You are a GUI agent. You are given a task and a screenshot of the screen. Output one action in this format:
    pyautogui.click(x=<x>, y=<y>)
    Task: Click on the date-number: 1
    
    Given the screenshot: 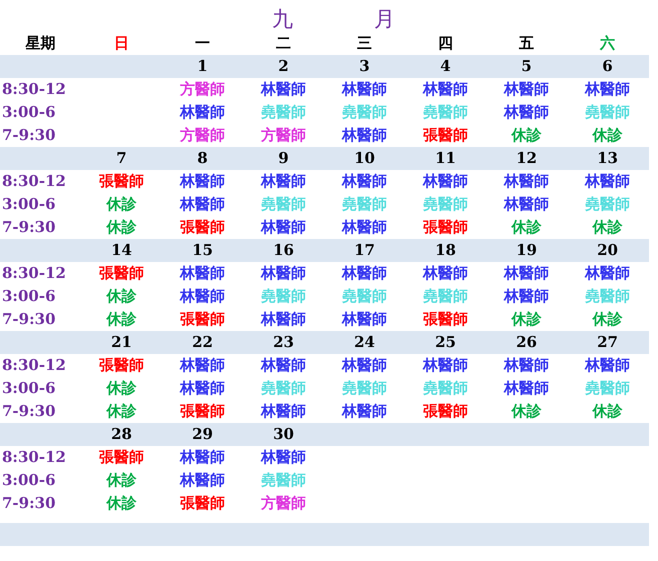 What is the action you would take?
    pyautogui.click(x=202, y=66)
    